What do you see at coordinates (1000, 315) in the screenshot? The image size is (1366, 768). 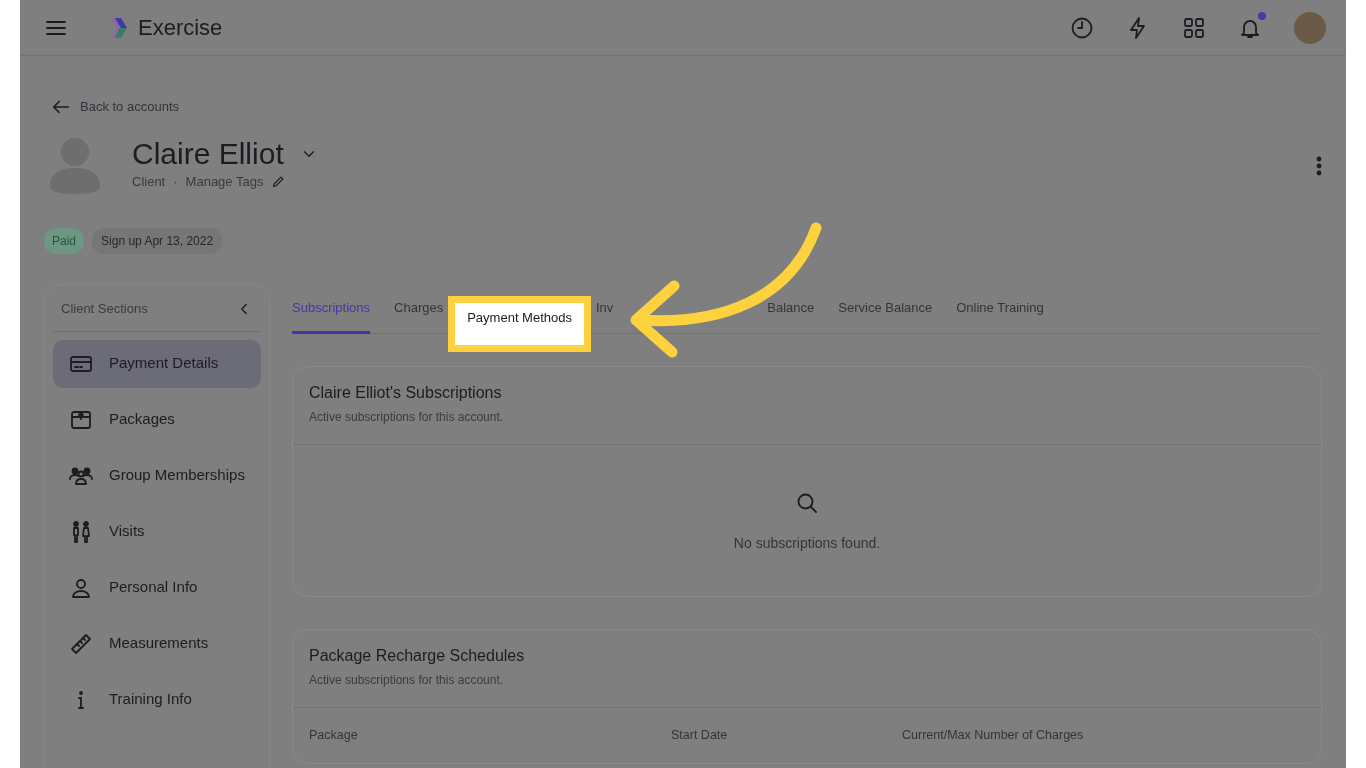 I see `tab: Online Training` at bounding box center [1000, 315].